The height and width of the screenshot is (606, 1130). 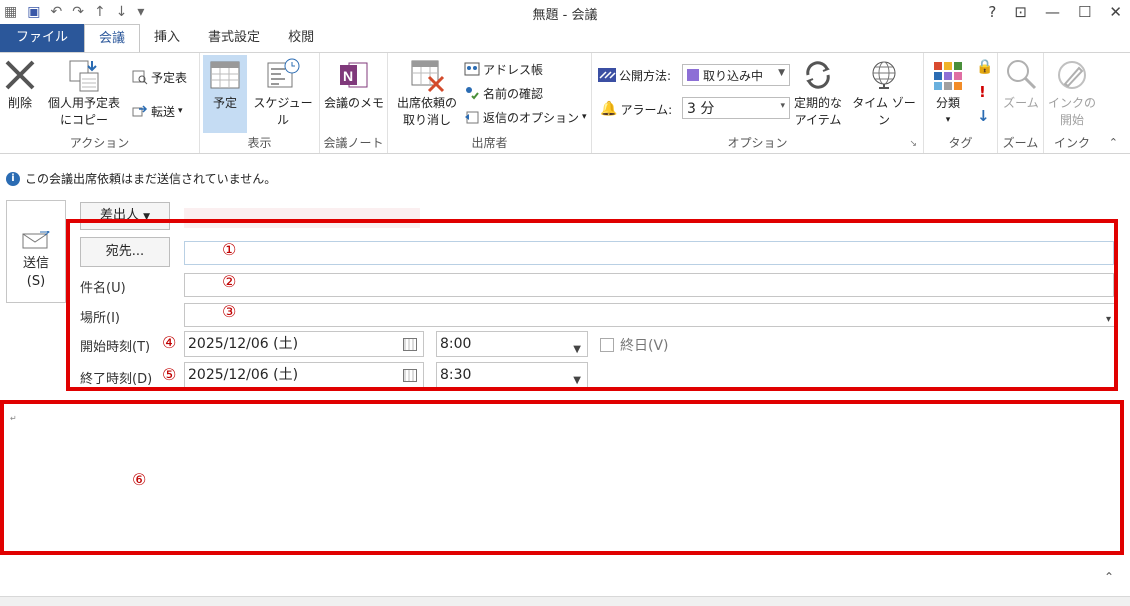 What do you see at coordinates (301, 38) in the screenshot?
I see `tab-review: 校閲` at bounding box center [301, 38].